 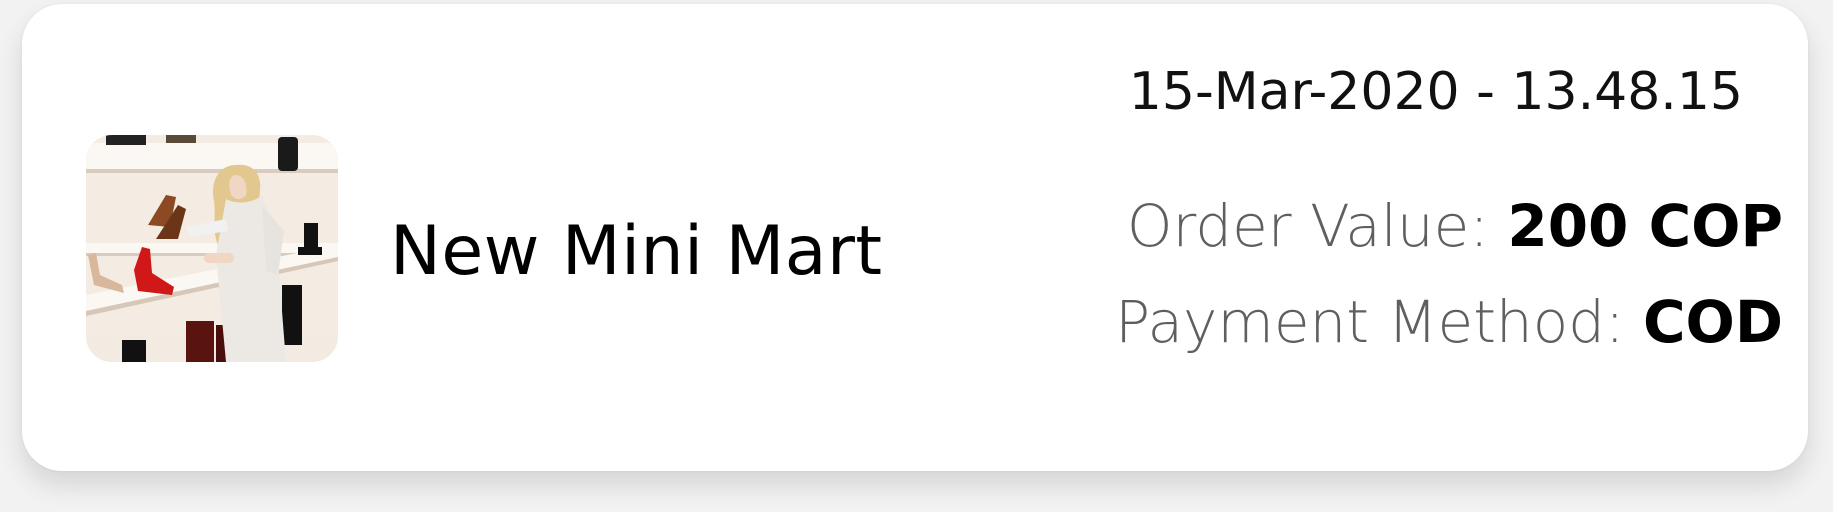 I want to click on payment-method-row: Payment Method: COD, so click(x=1449, y=322).